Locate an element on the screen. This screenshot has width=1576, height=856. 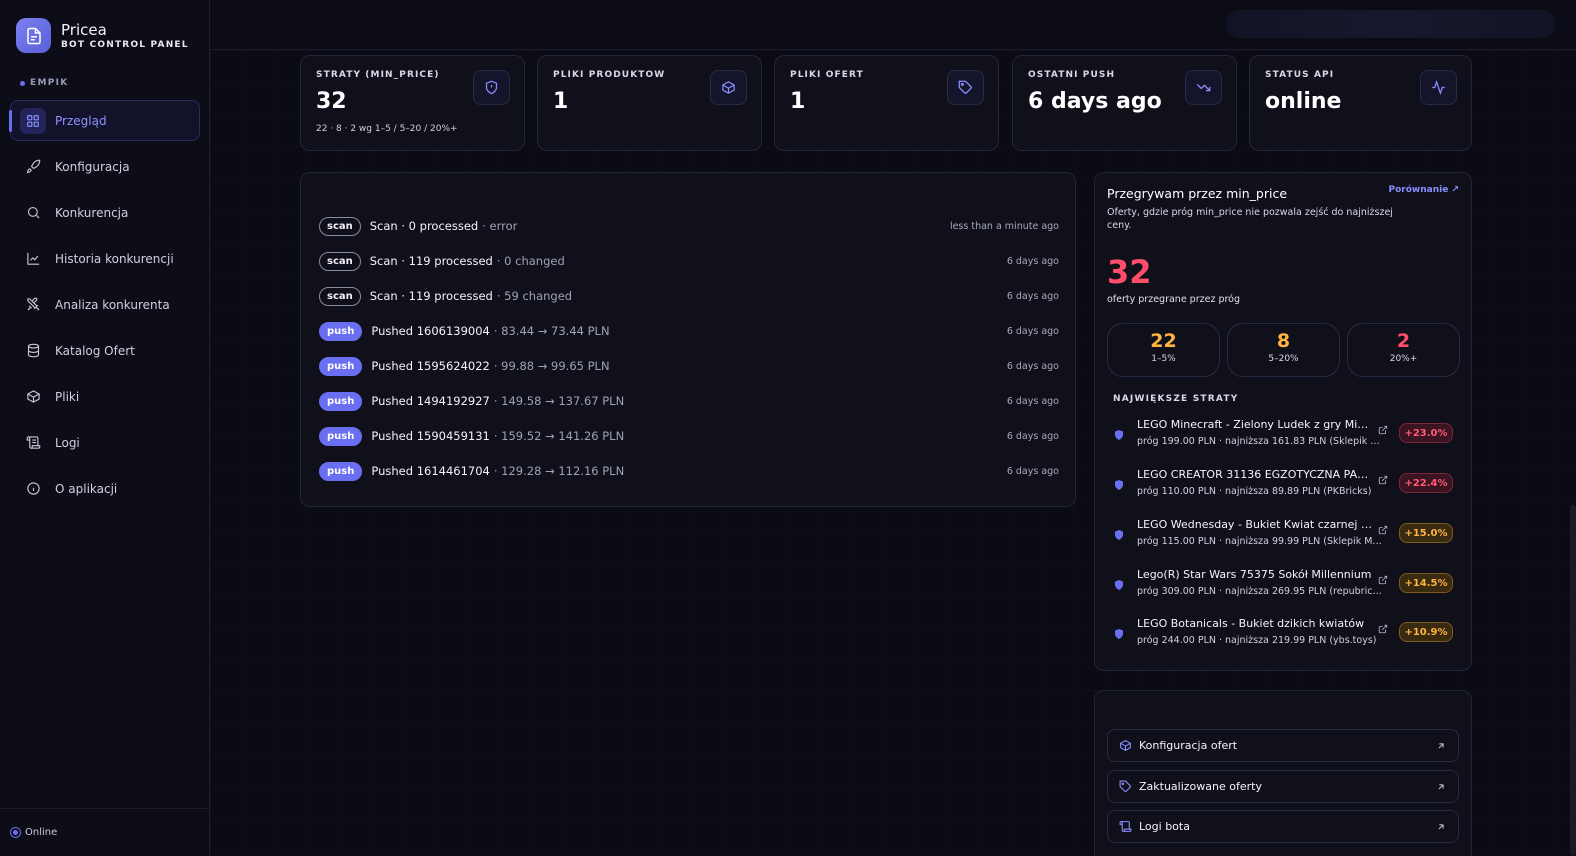
rocket-icon is located at coordinates (33, 167).